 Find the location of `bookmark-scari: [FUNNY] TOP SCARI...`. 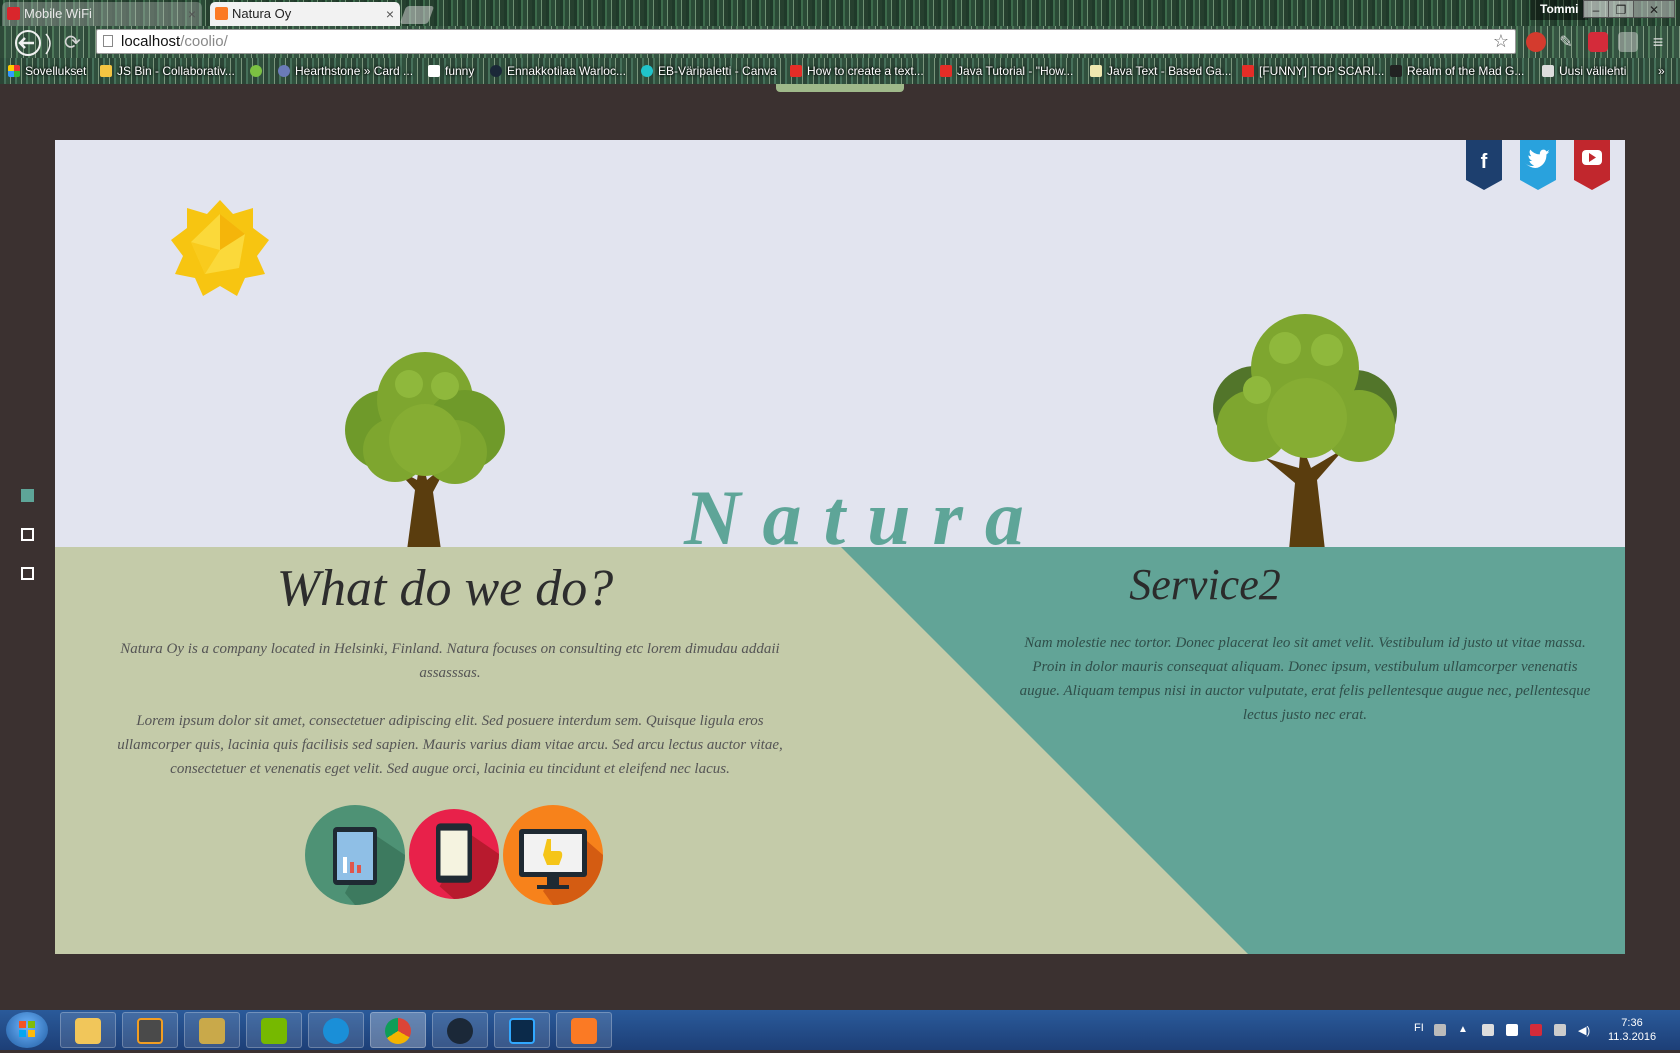

bookmark-scari: [FUNNY] TOP SCARI... is located at coordinates (1313, 71).